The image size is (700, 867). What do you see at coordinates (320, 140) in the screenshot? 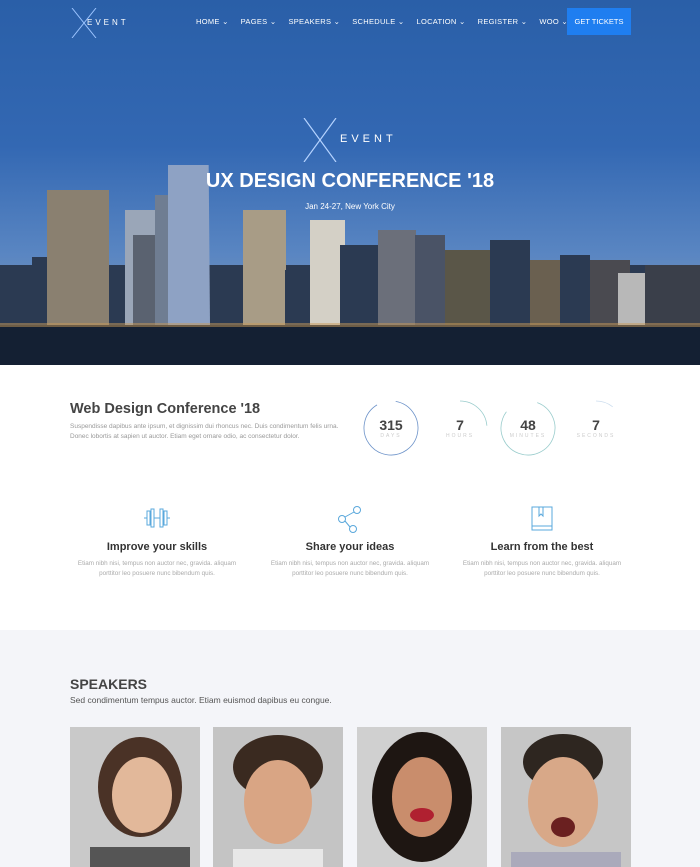
I see `logo-x-icon` at bounding box center [320, 140].